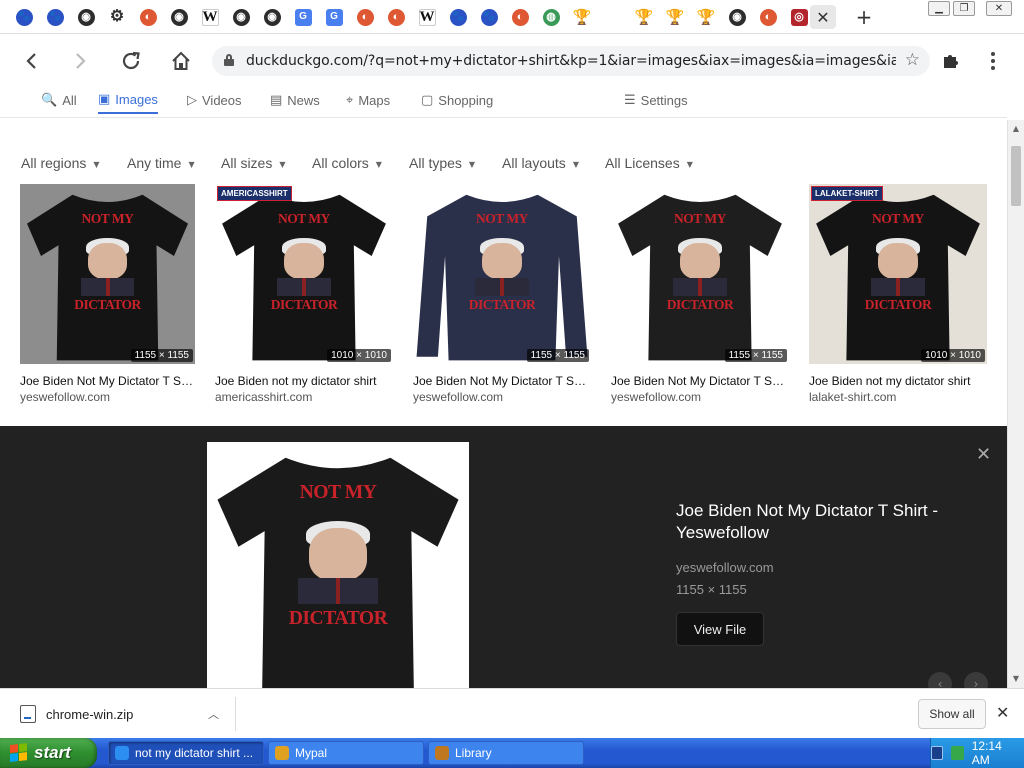 Image resolution: width=1024 pixels, height=768 pixels. I want to click on reload-button, so click(131, 61).